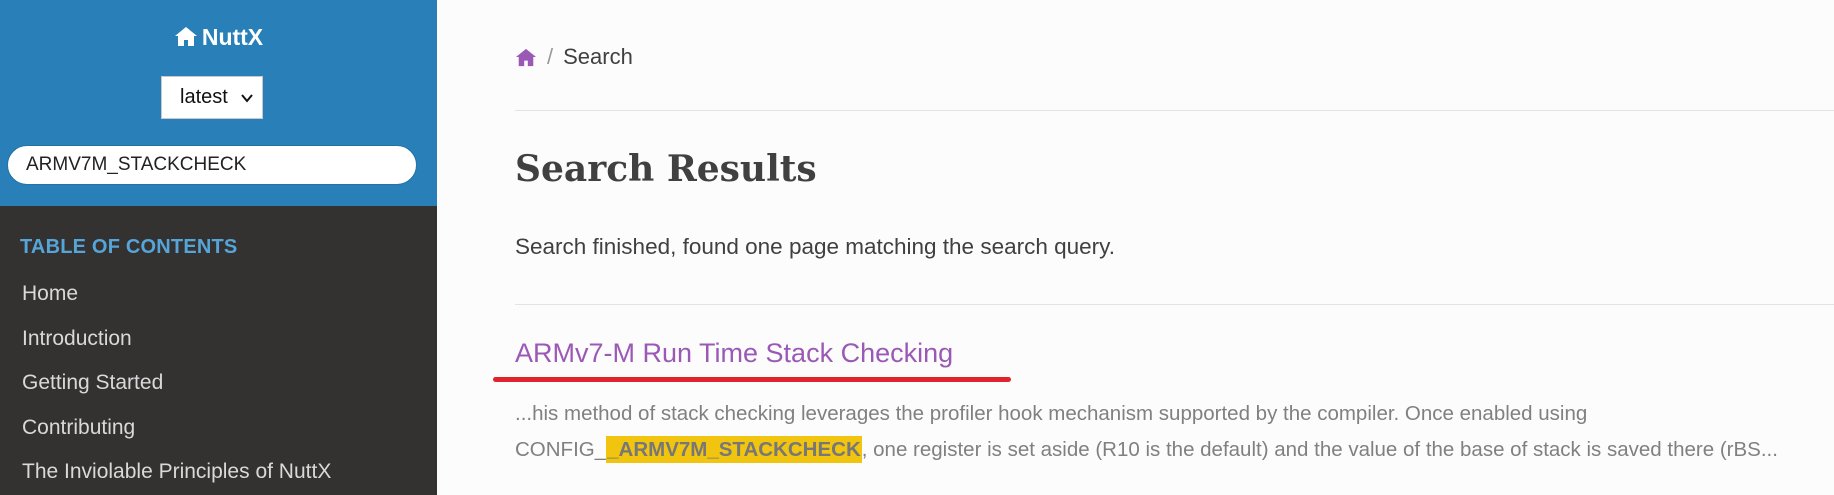 Image resolution: width=1834 pixels, height=495 pixels. Describe the element at coordinates (561, 449) in the screenshot. I see `snippet-prefix: CONFIG_` at that location.